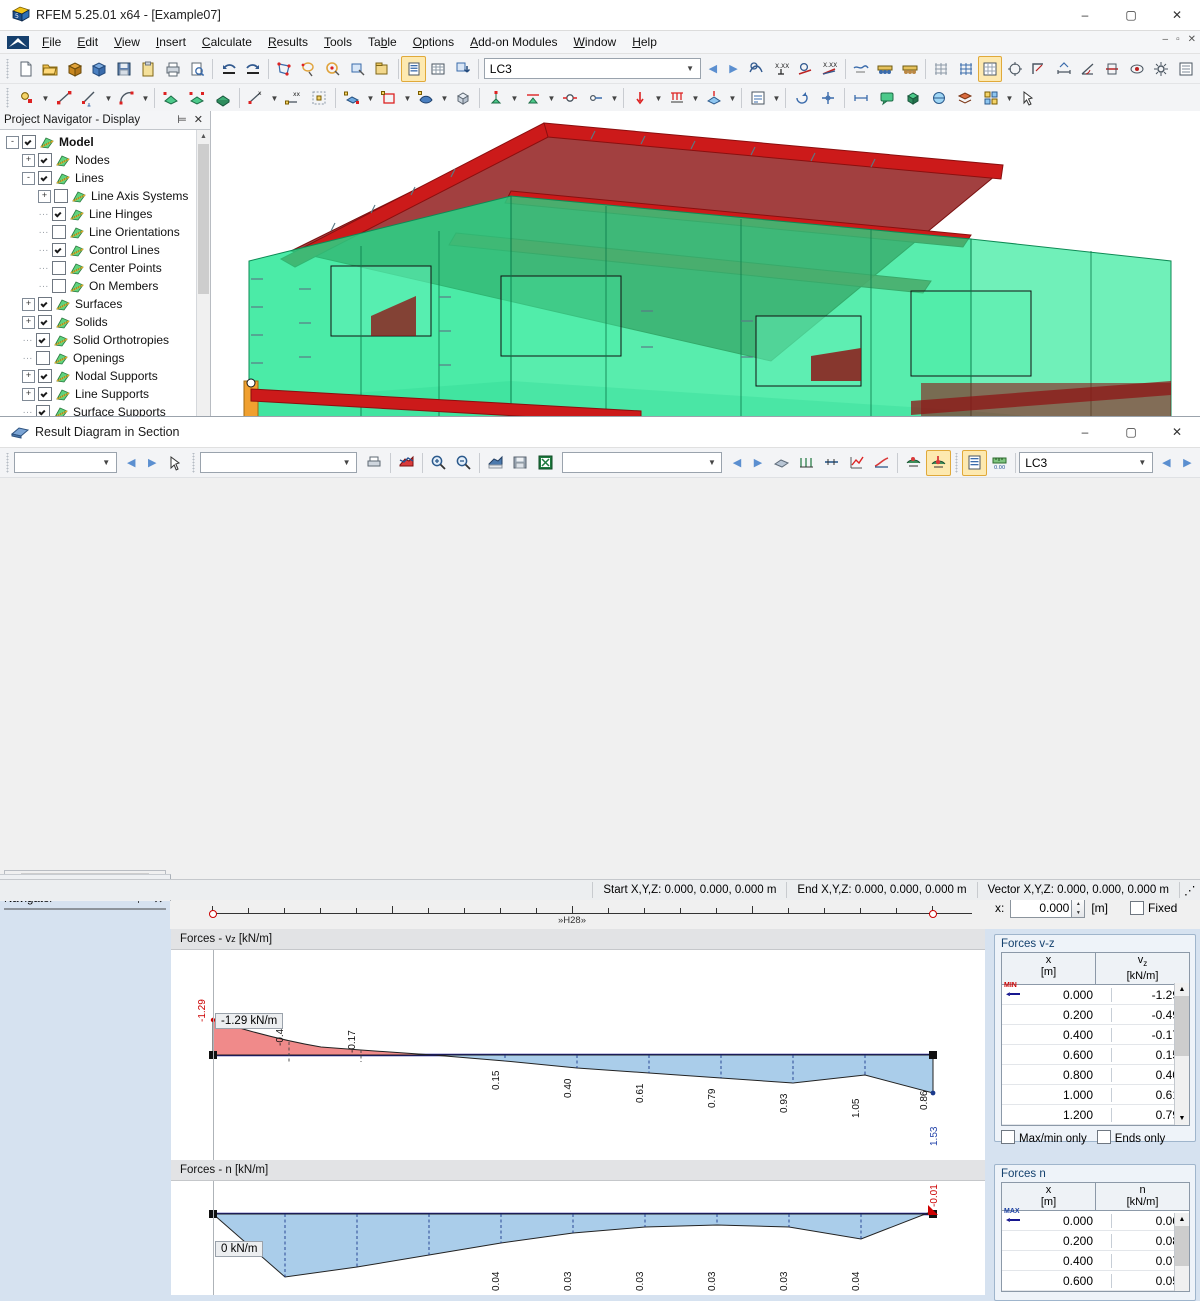 The height and width of the screenshot is (1301, 1200). What do you see at coordinates (1095, 1261) in the screenshot?
I see `table-row: 0.400 0.07` at bounding box center [1095, 1261].